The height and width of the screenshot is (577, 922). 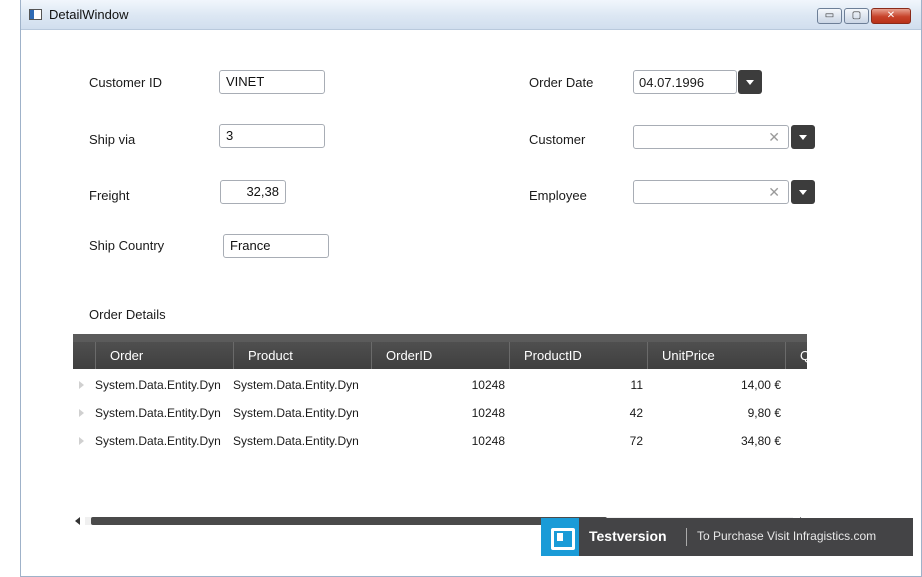 I want to click on column-header-unitprice: UnitPrice, so click(x=716, y=355).